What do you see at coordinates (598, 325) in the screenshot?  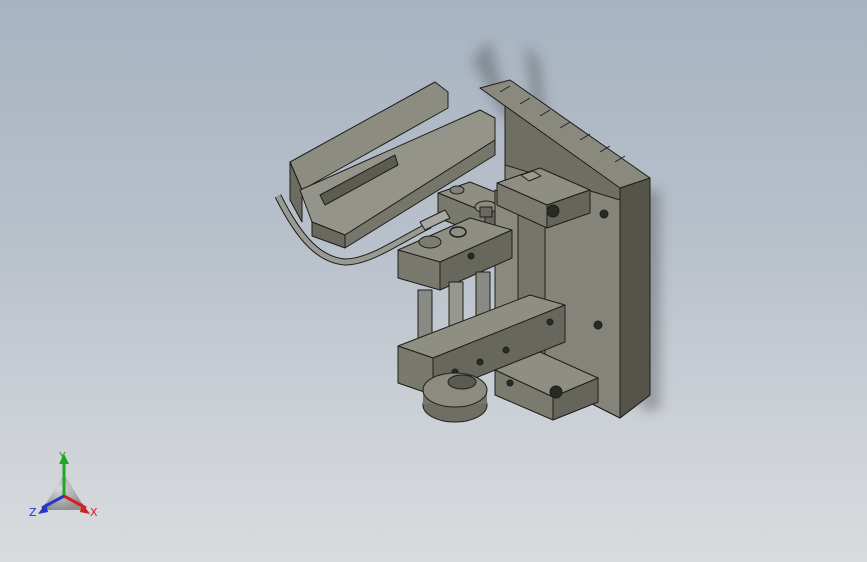 I see `plate-hole` at bounding box center [598, 325].